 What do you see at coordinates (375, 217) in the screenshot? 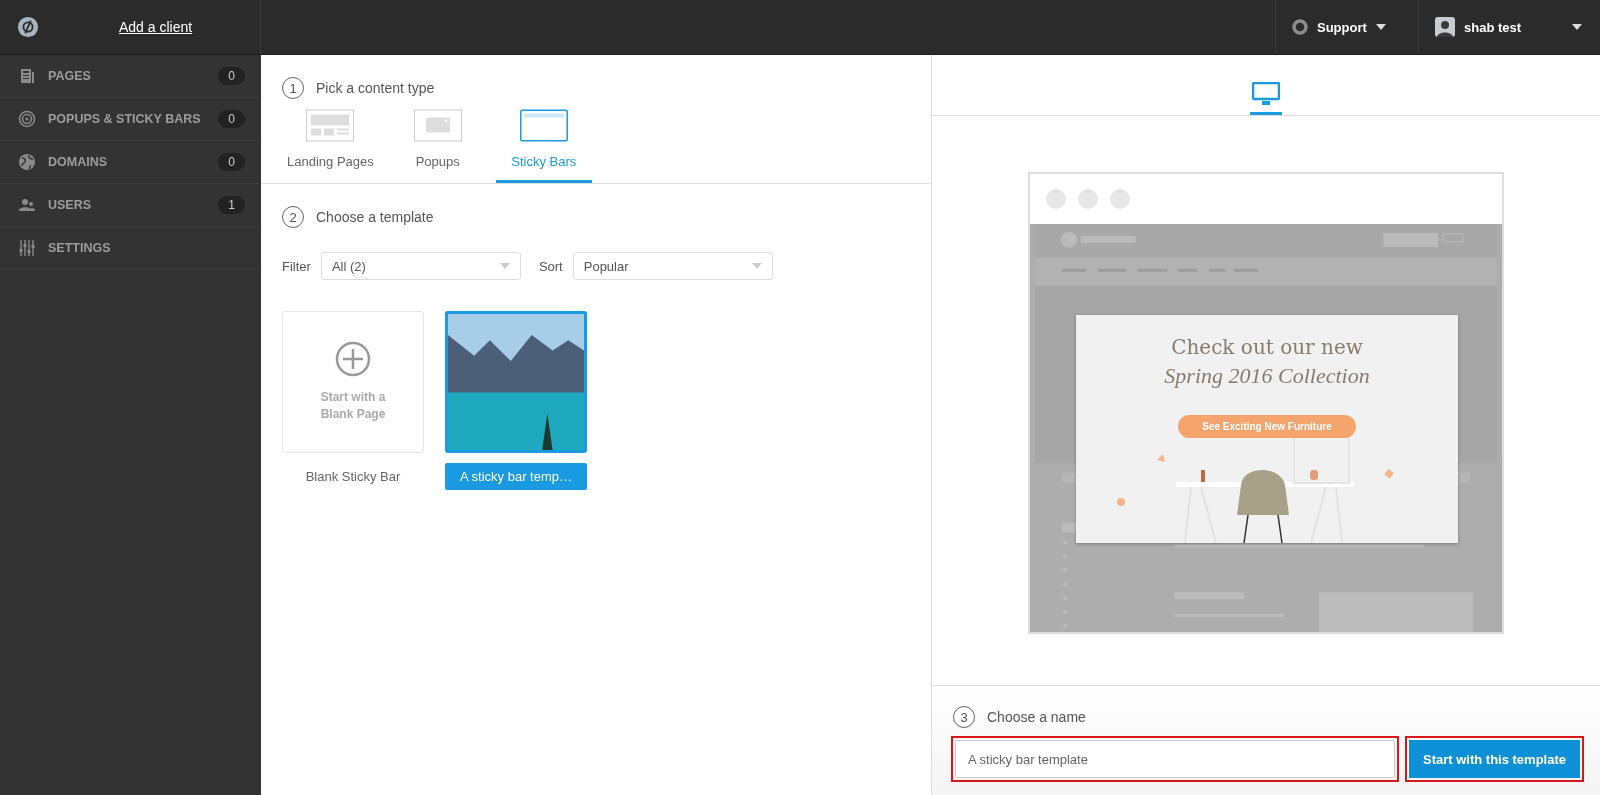
I see `step-title: Choose a template` at bounding box center [375, 217].